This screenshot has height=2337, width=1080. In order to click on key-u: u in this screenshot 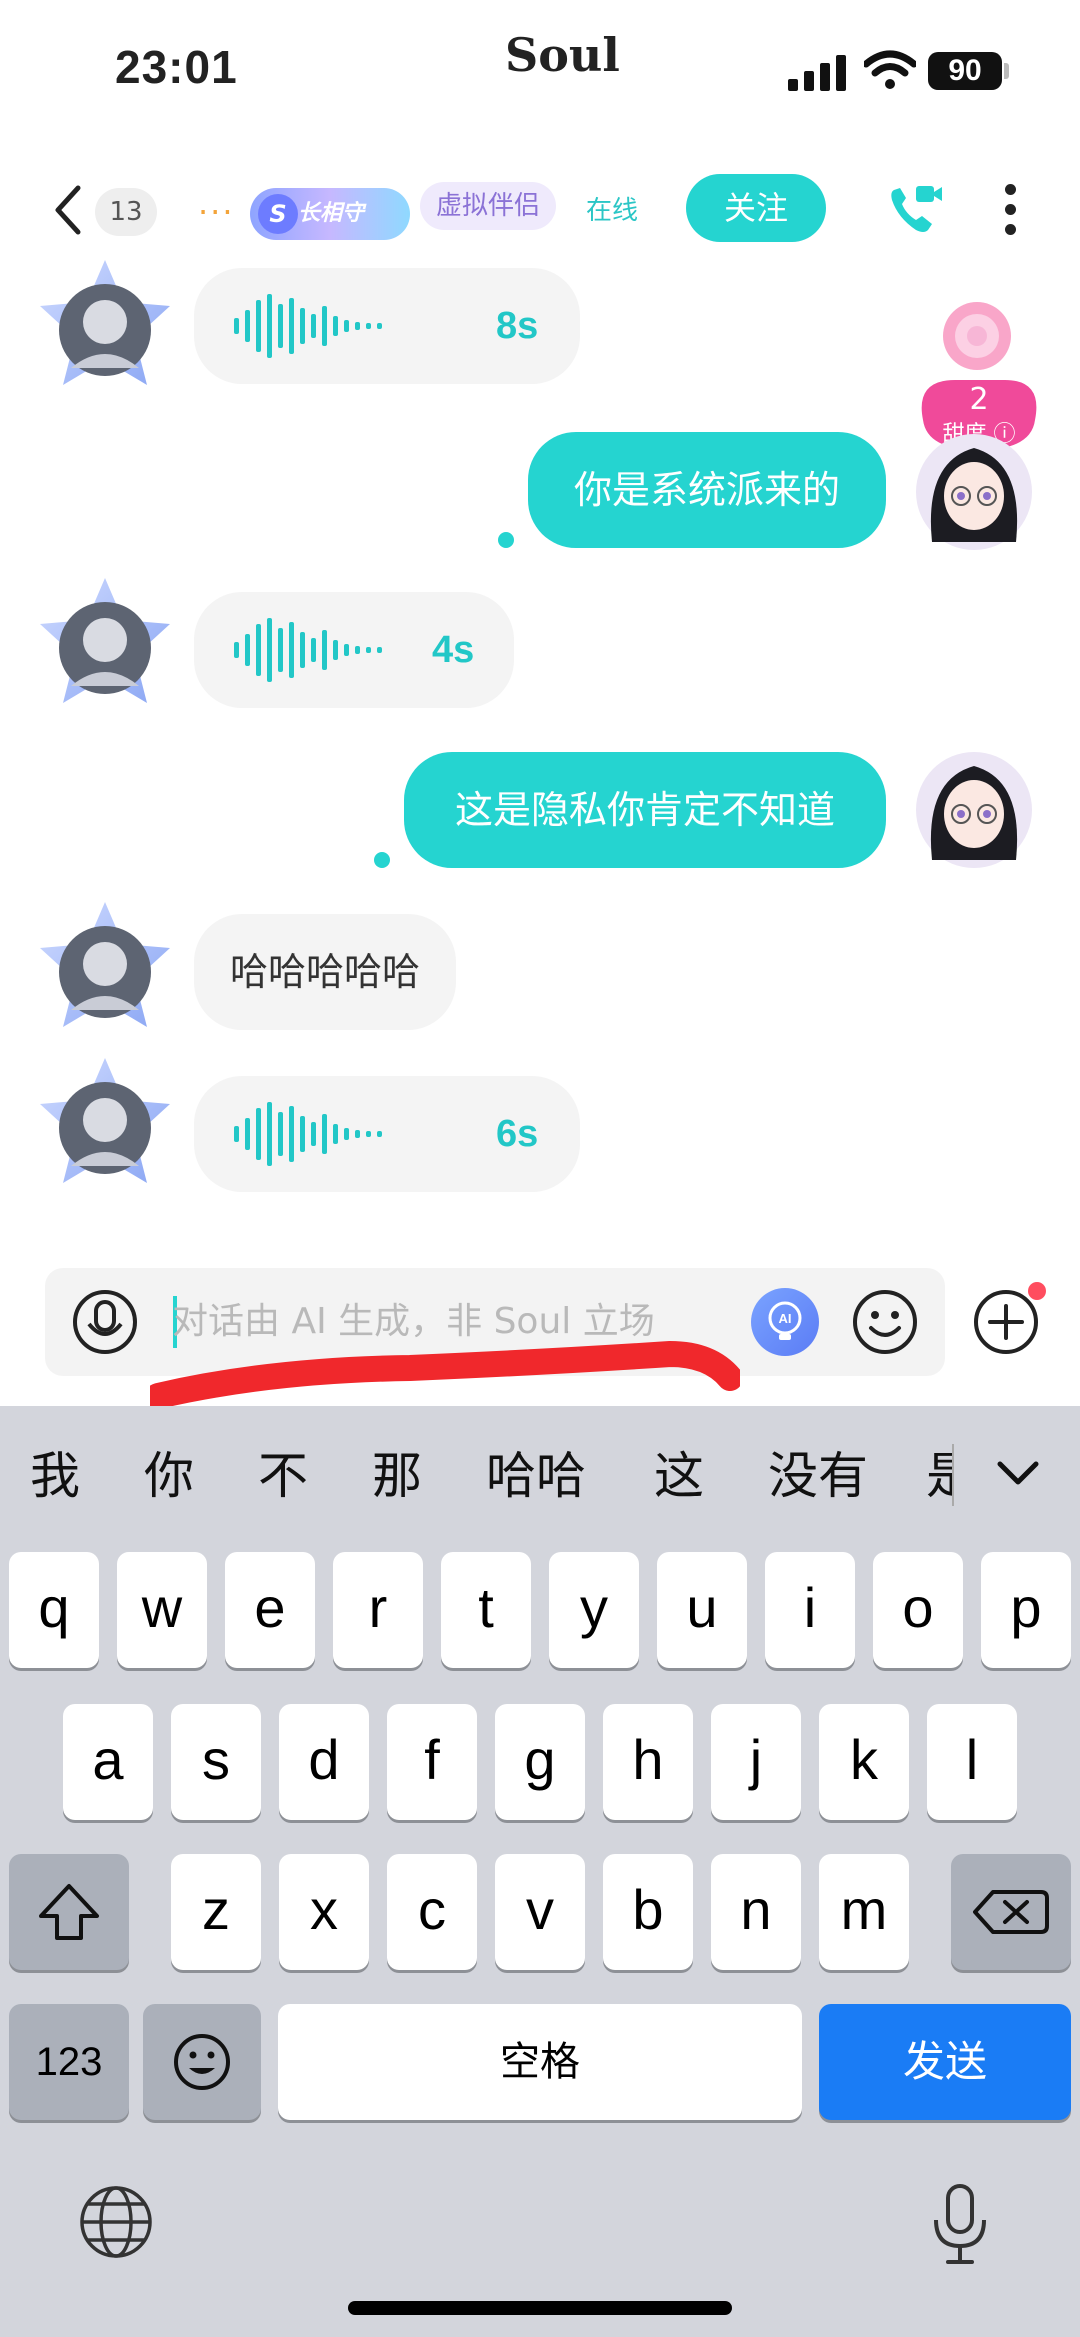, I will do `click(702, 1610)`.